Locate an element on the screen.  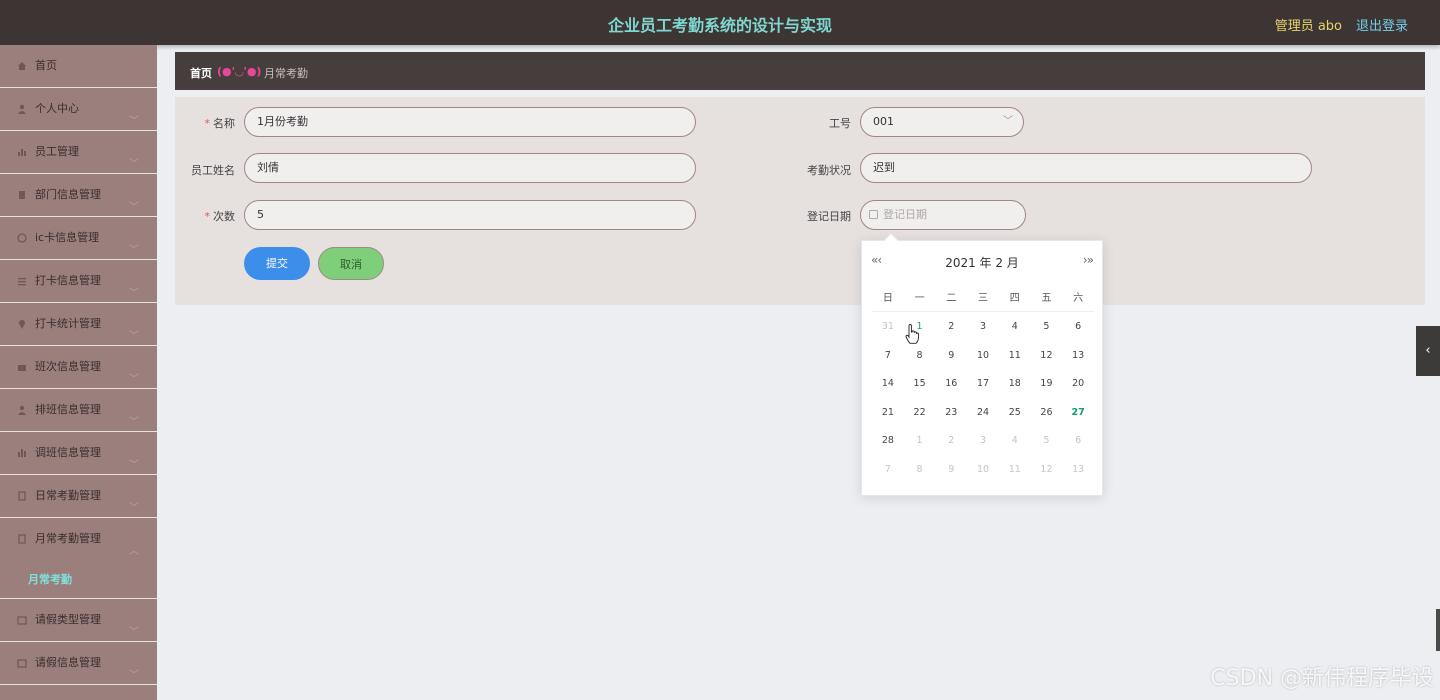
calendar-day: 16 is located at coordinates (951, 383).